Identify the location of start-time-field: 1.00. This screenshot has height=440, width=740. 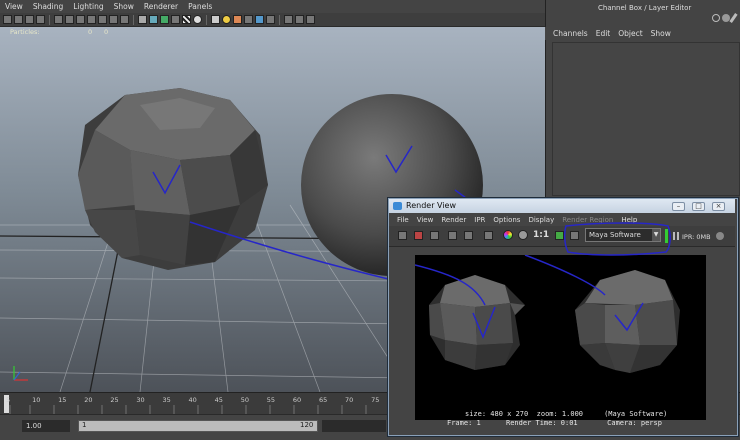
(46, 426).